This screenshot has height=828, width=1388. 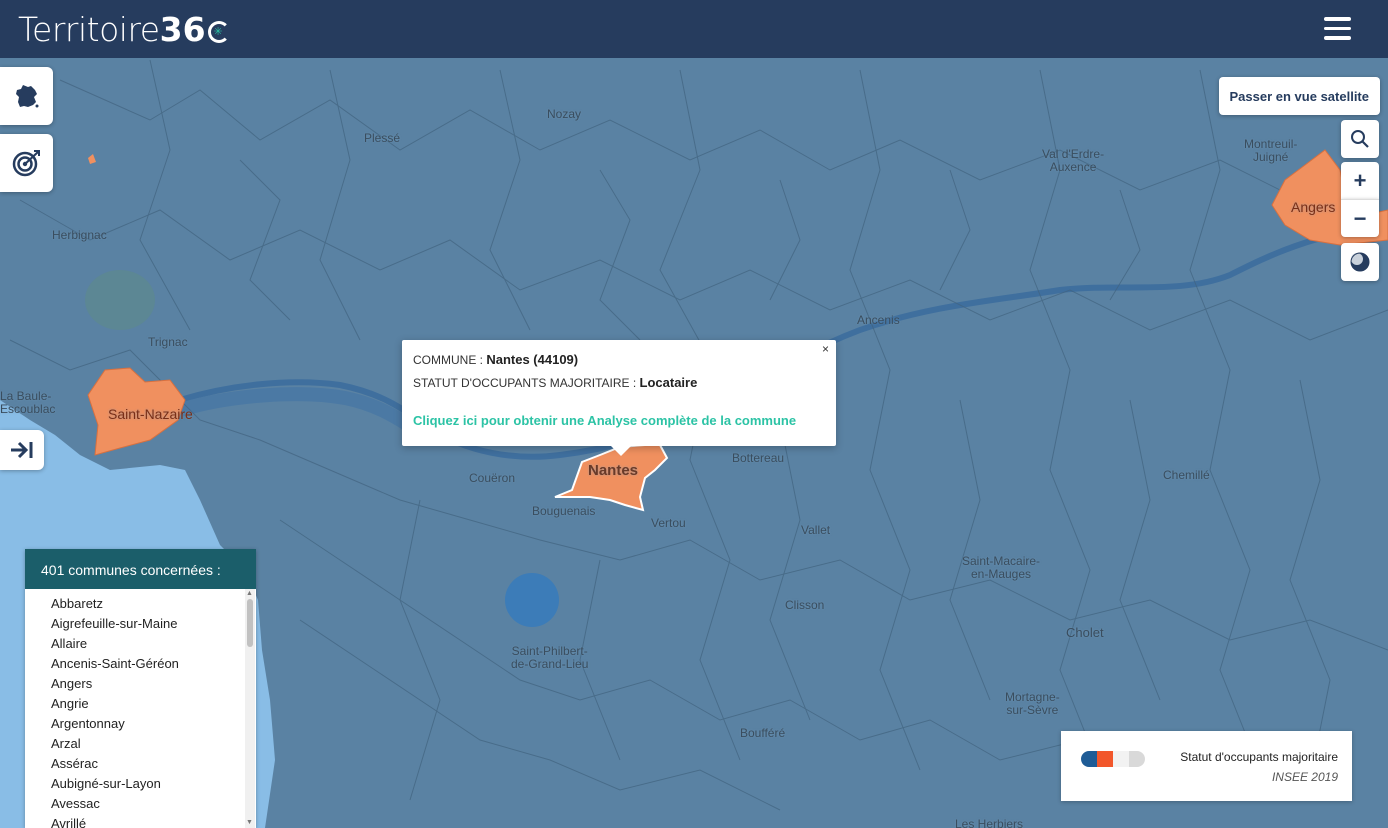 What do you see at coordinates (1073, 160) in the screenshot?
I see `place-label: Val d'Erdre- Auxence` at bounding box center [1073, 160].